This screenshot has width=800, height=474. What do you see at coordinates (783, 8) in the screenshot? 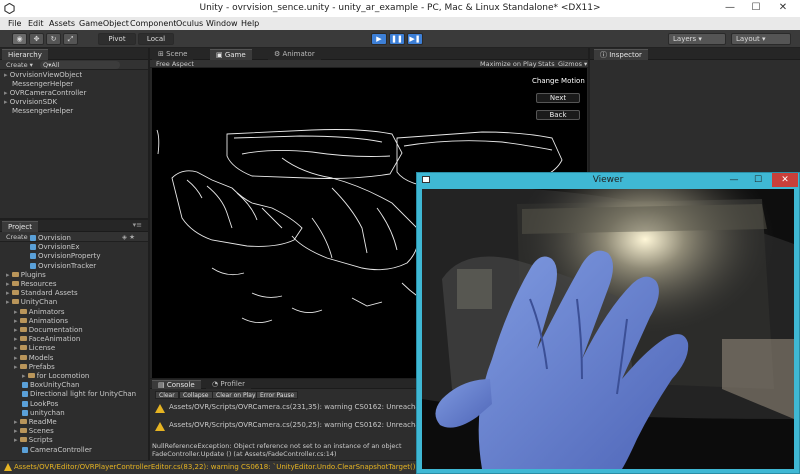
I see `close-button: ✕` at bounding box center [783, 8].